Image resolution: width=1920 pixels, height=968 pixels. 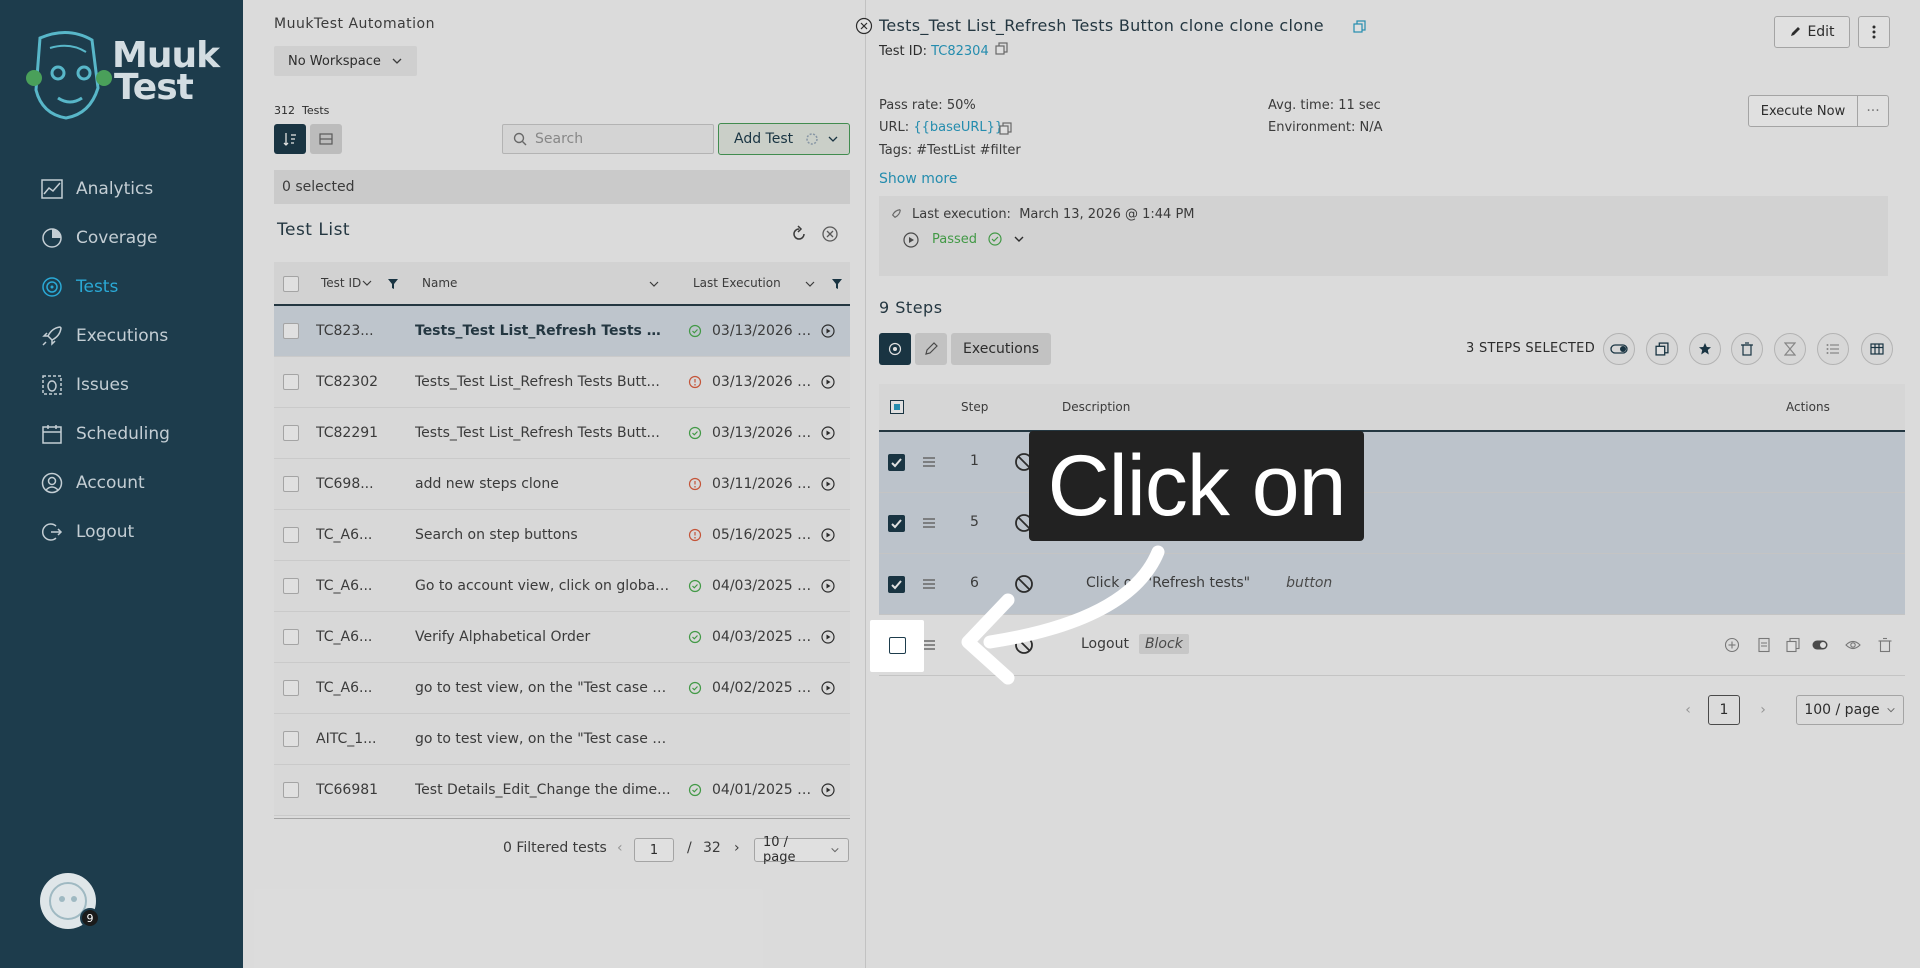 I want to click on sidebar-item-logout: Logout, so click(x=121, y=531).